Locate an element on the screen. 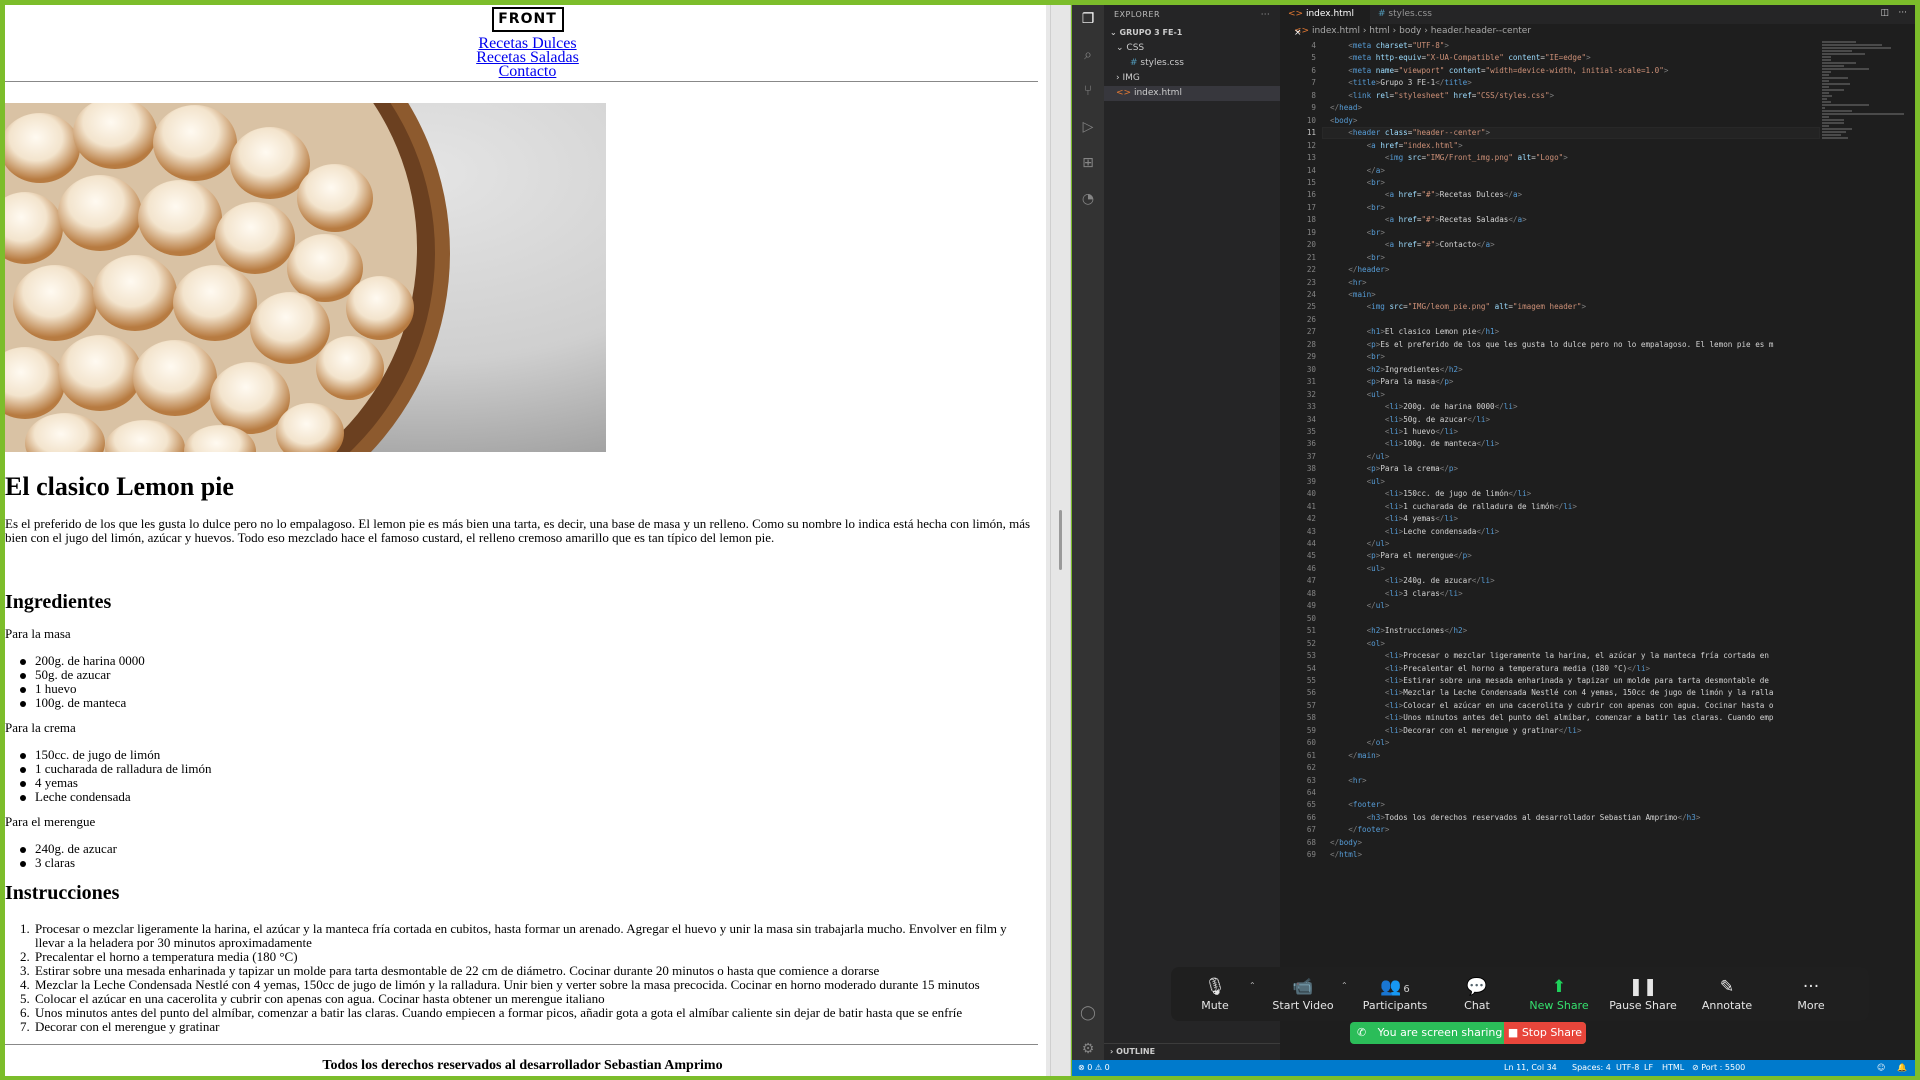 The height and width of the screenshot is (1080, 1920). split-editor-icon: ◫ is located at coordinates (1884, 13).